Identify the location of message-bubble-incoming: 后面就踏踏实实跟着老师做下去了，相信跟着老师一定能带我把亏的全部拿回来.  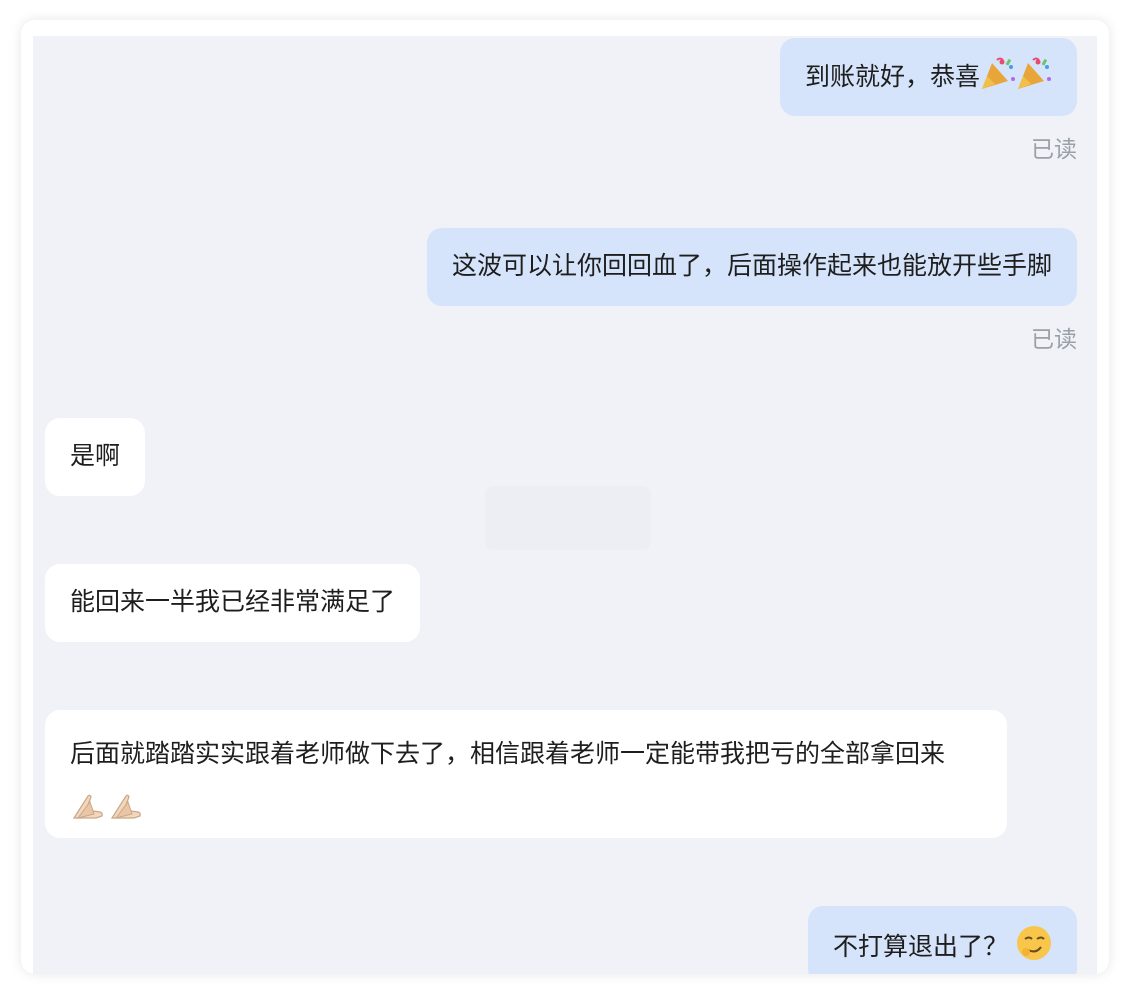
(526, 774).